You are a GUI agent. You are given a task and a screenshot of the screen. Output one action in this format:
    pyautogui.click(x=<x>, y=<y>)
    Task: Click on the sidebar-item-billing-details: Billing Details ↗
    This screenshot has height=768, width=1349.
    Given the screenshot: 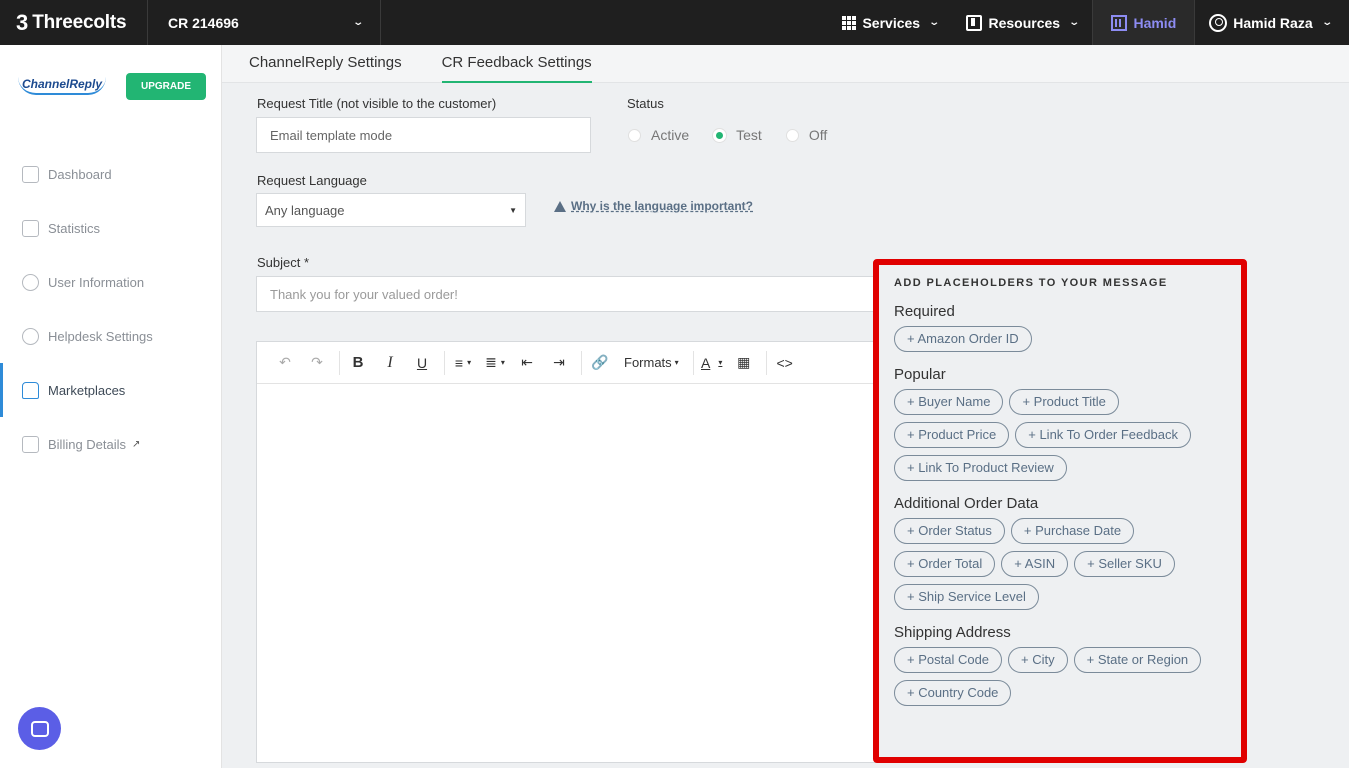 What is the action you would take?
    pyautogui.click(x=110, y=444)
    